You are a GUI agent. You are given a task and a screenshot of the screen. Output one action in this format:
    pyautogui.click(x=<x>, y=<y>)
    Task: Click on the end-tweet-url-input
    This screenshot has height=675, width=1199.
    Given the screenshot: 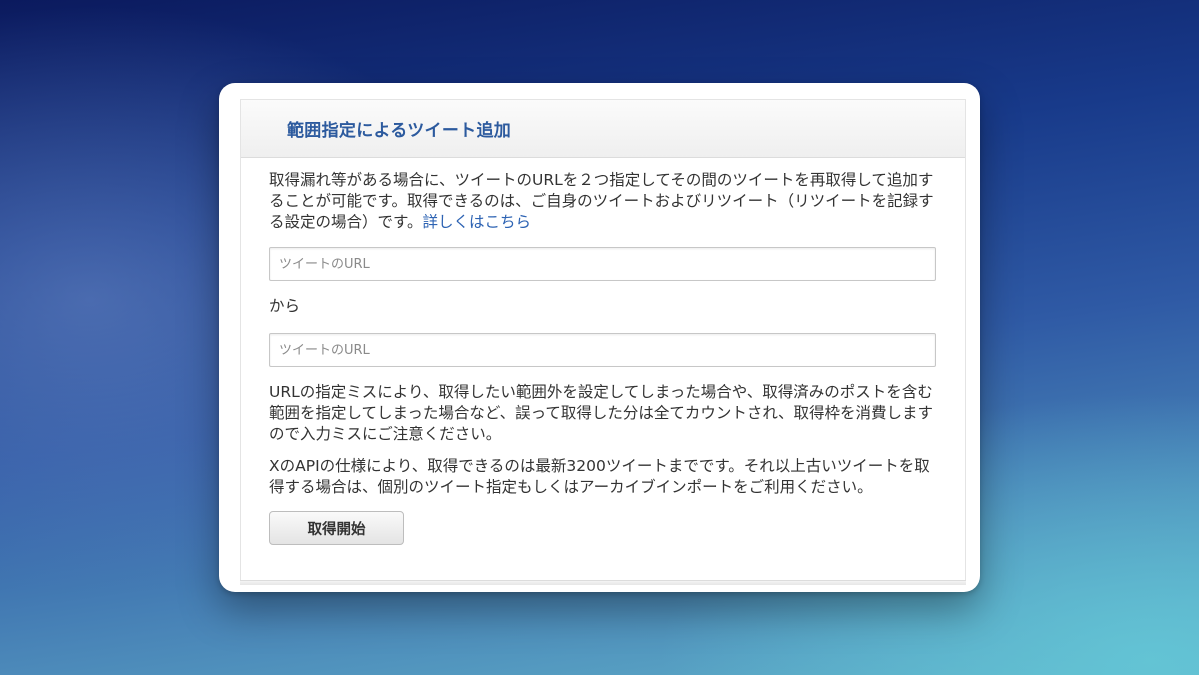 What is the action you would take?
    pyautogui.click(x=602, y=350)
    